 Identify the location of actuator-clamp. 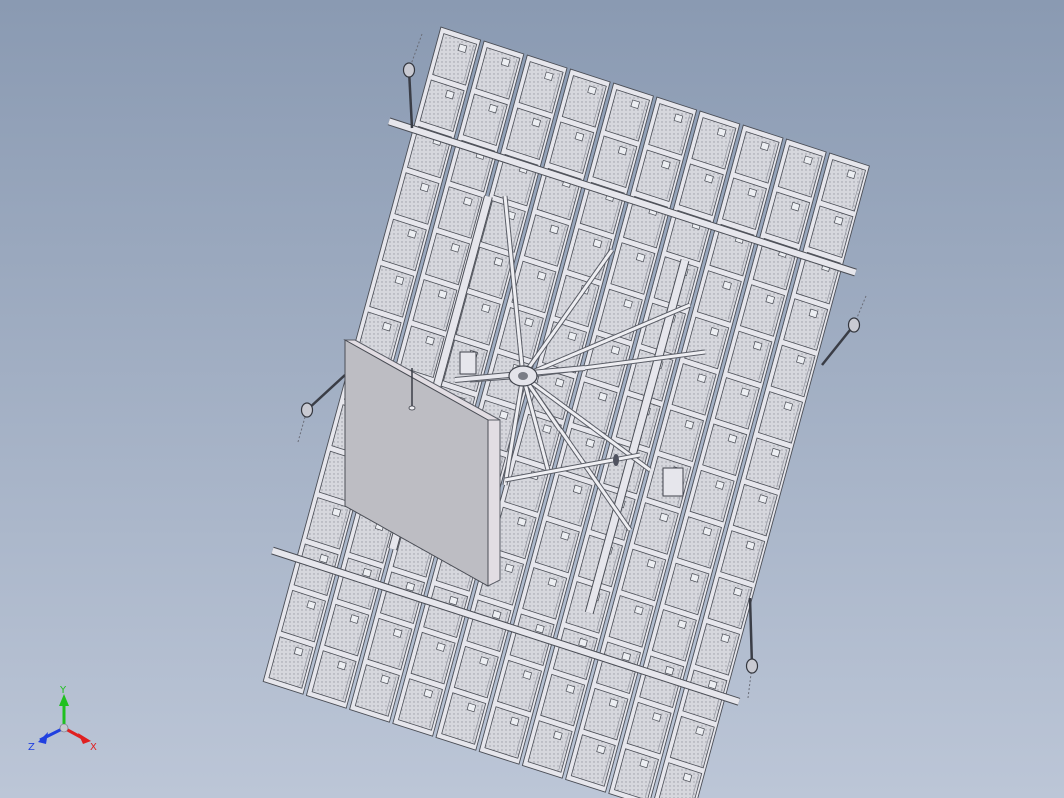
(616, 460).